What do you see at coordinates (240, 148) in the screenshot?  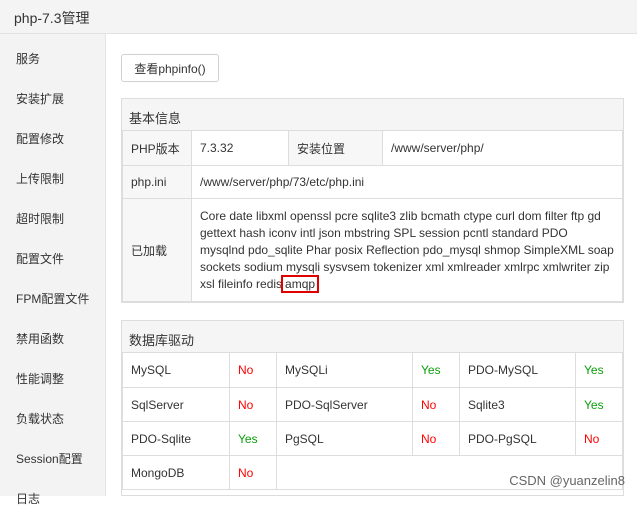 I see `php-version-value: 7.3.32` at bounding box center [240, 148].